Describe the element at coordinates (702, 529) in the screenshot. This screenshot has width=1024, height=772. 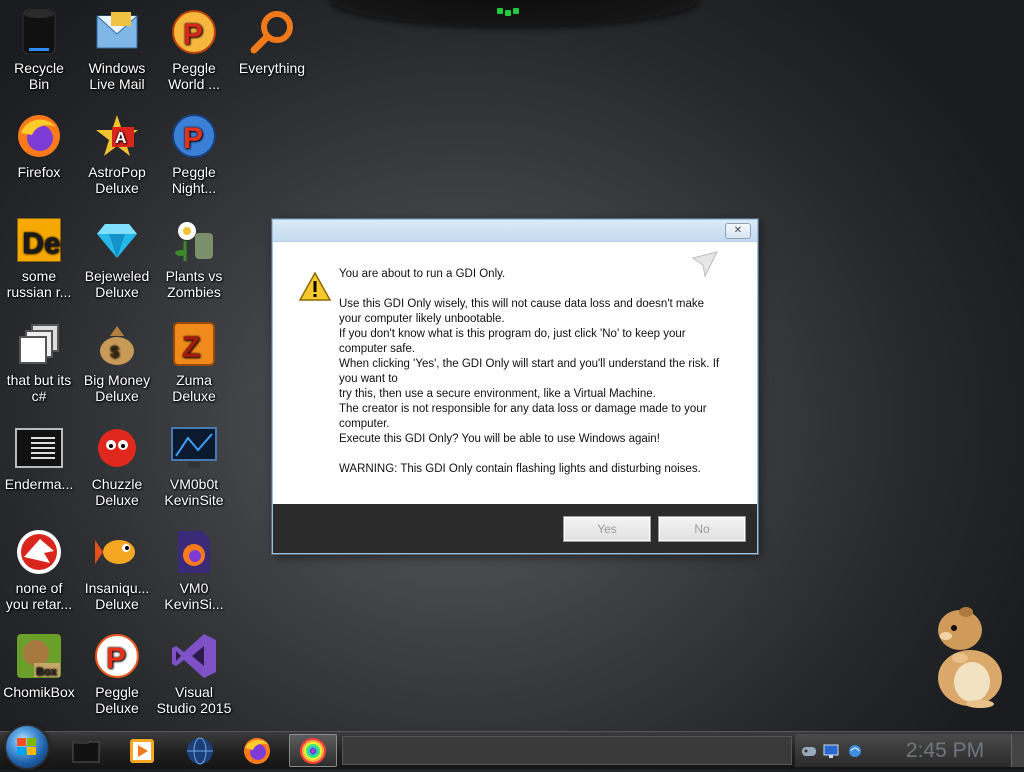
I see `no-button: No` at that location.